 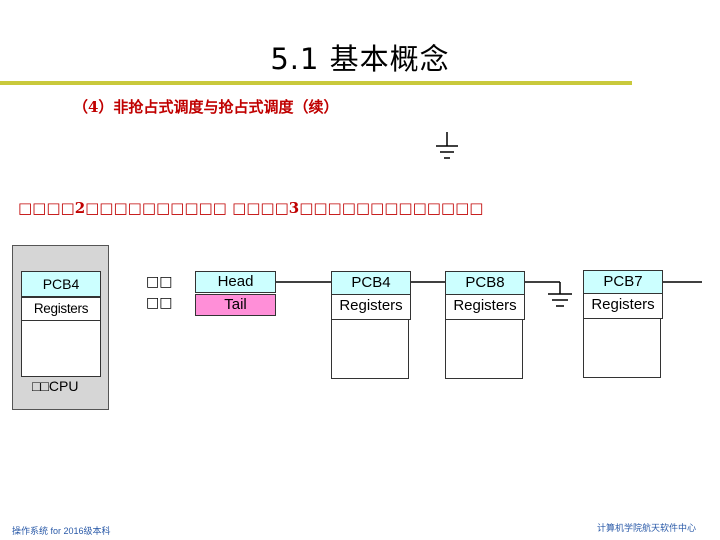 What do you see at coordinates (646, 528) in the screenshot?
I see `footer-department: 计算机学院航天软件中心` at bounding box center [646, 528].